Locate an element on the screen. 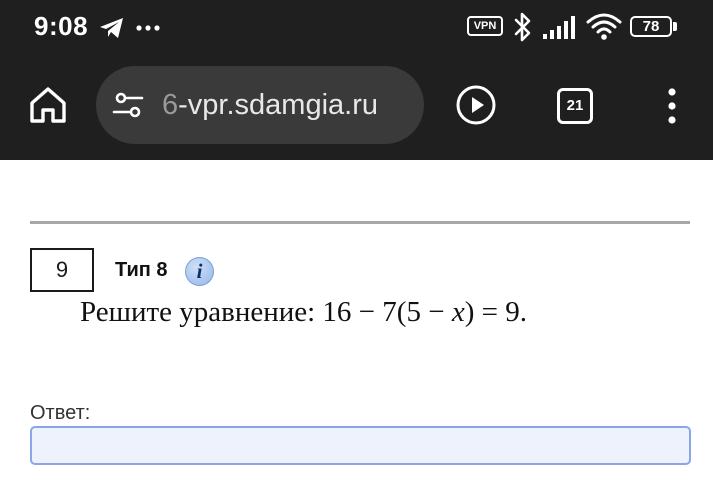  bluetooth-icon is located at coordinates (522, 27).